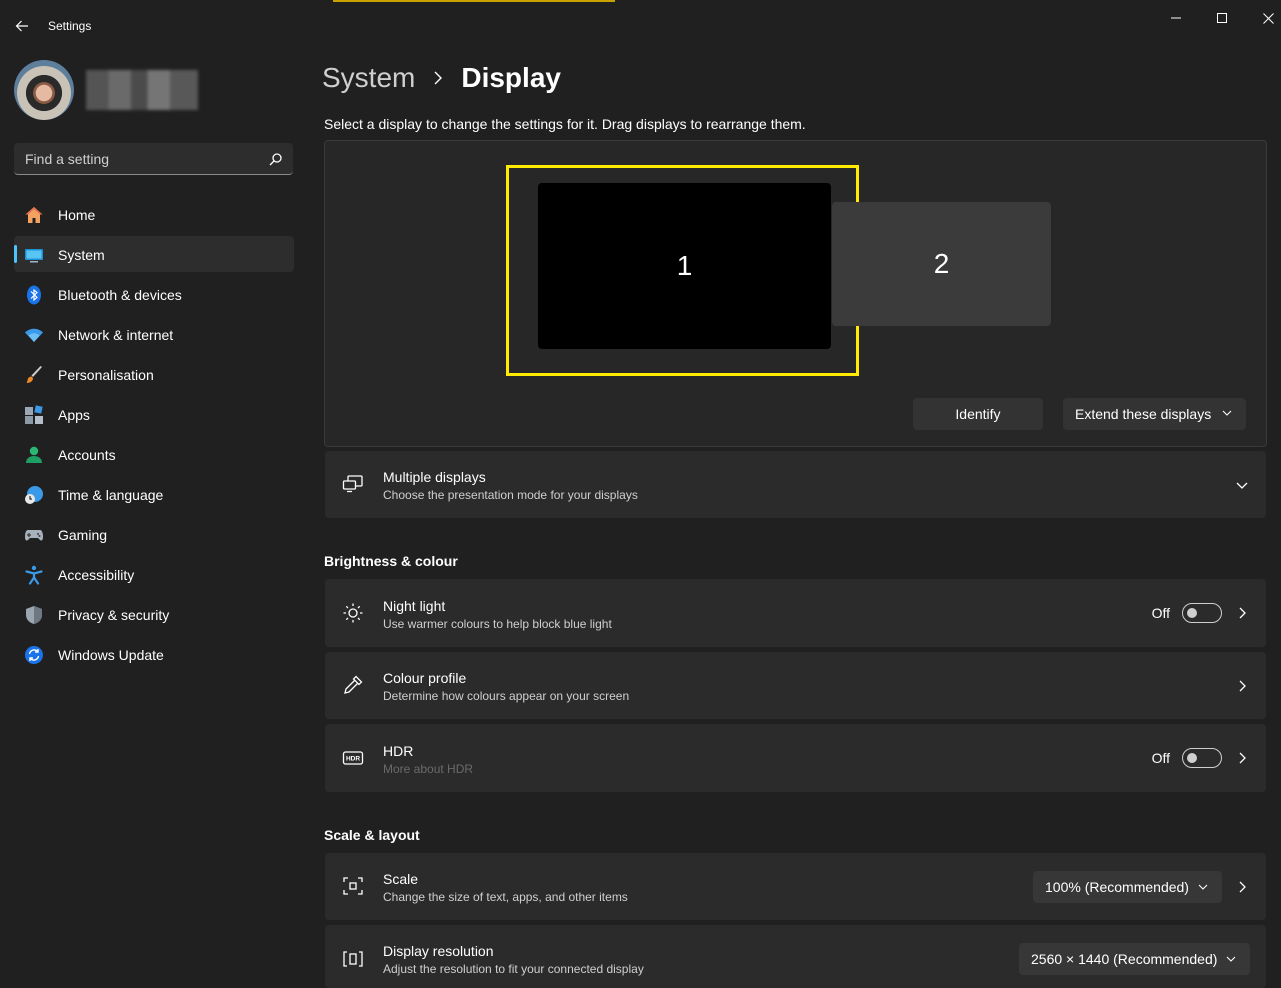 This screenshot has width=1281, height=988. Describe the element at coordinates (353, 759) in the screenshot. I see `svg-text: HDR` at that location.